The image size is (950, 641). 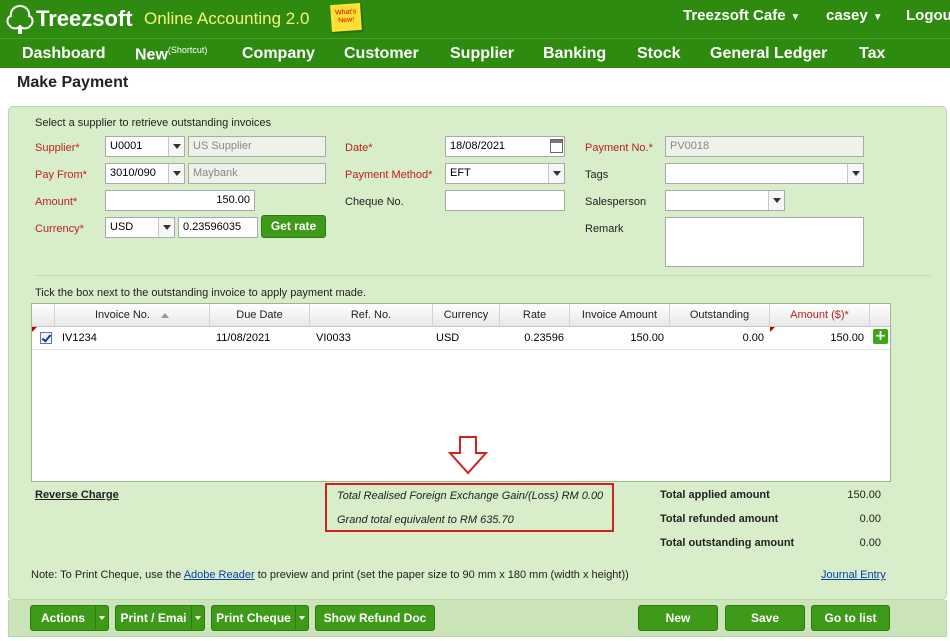 I want to click on total-refunded-value: 0.00, so click(x=870, y=519).